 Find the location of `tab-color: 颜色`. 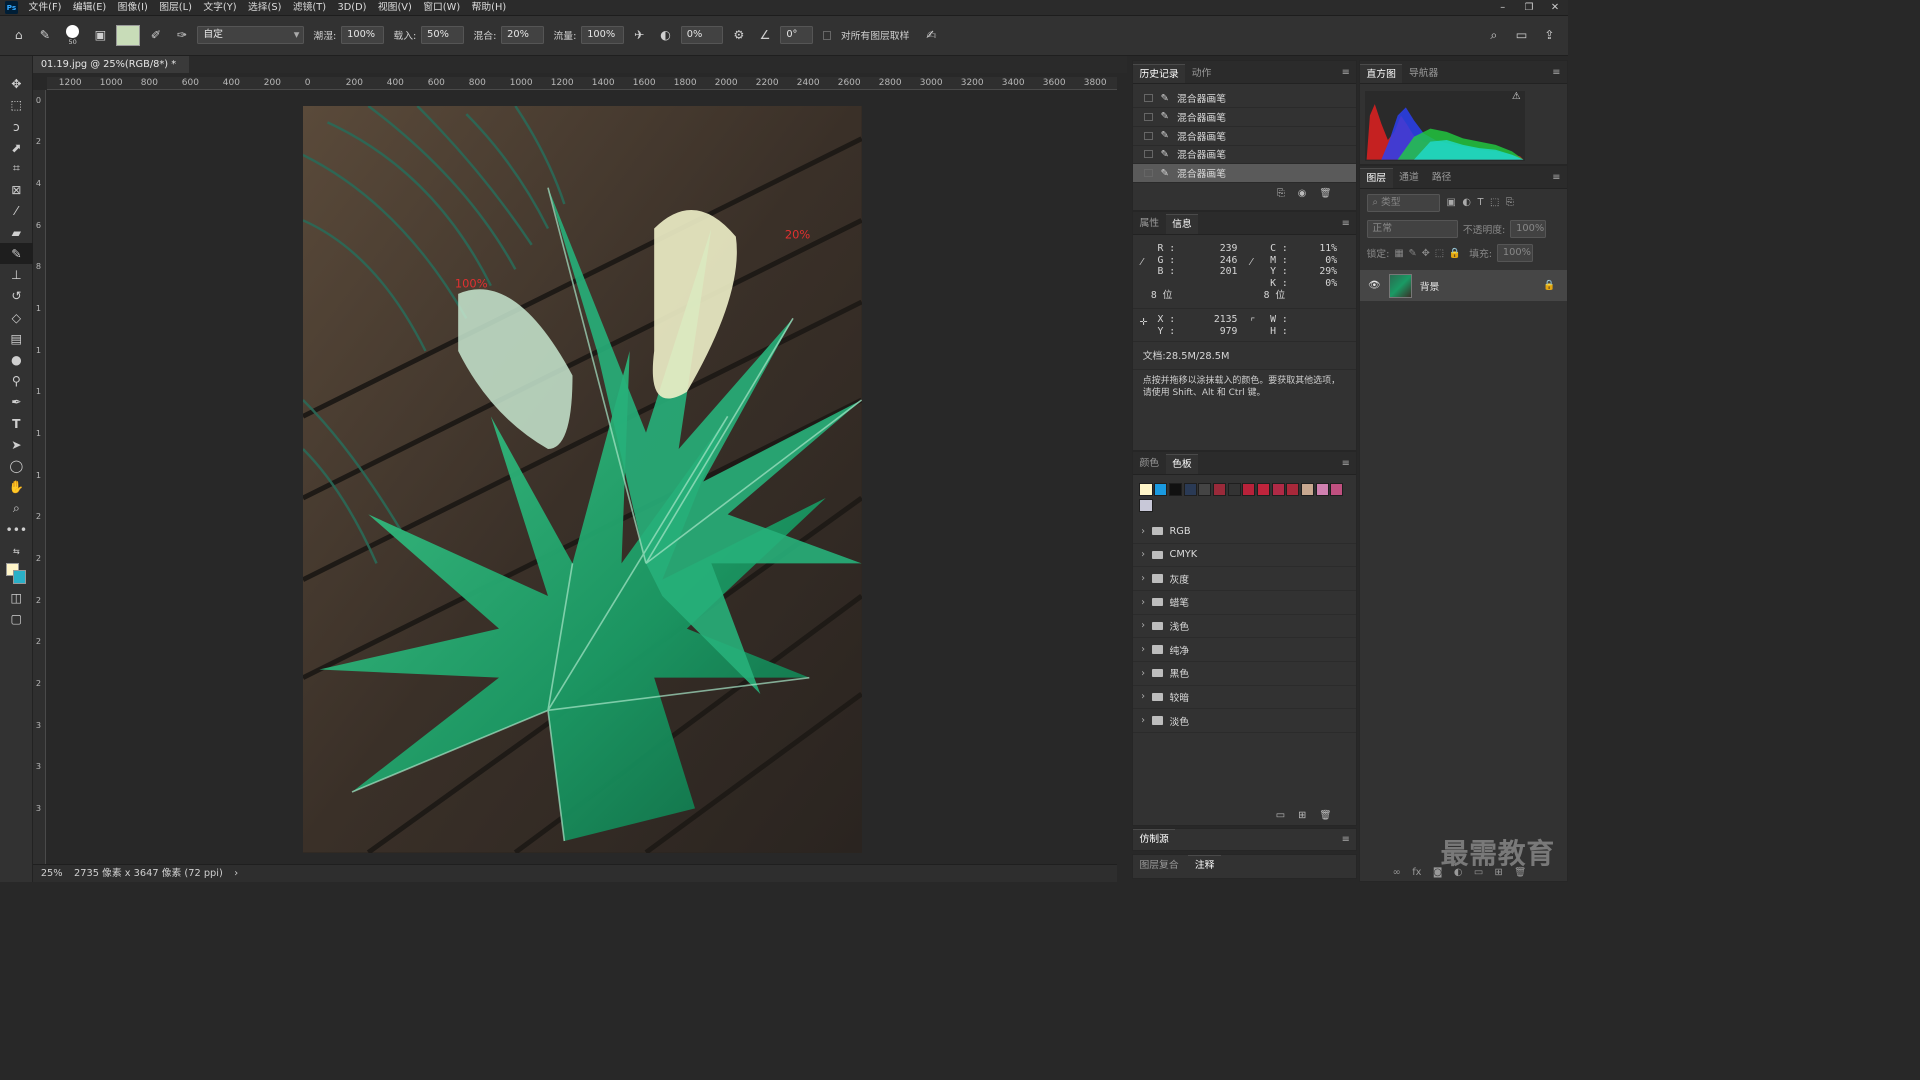

tab-color: 颜色 is located at coordinates (1149, 464).